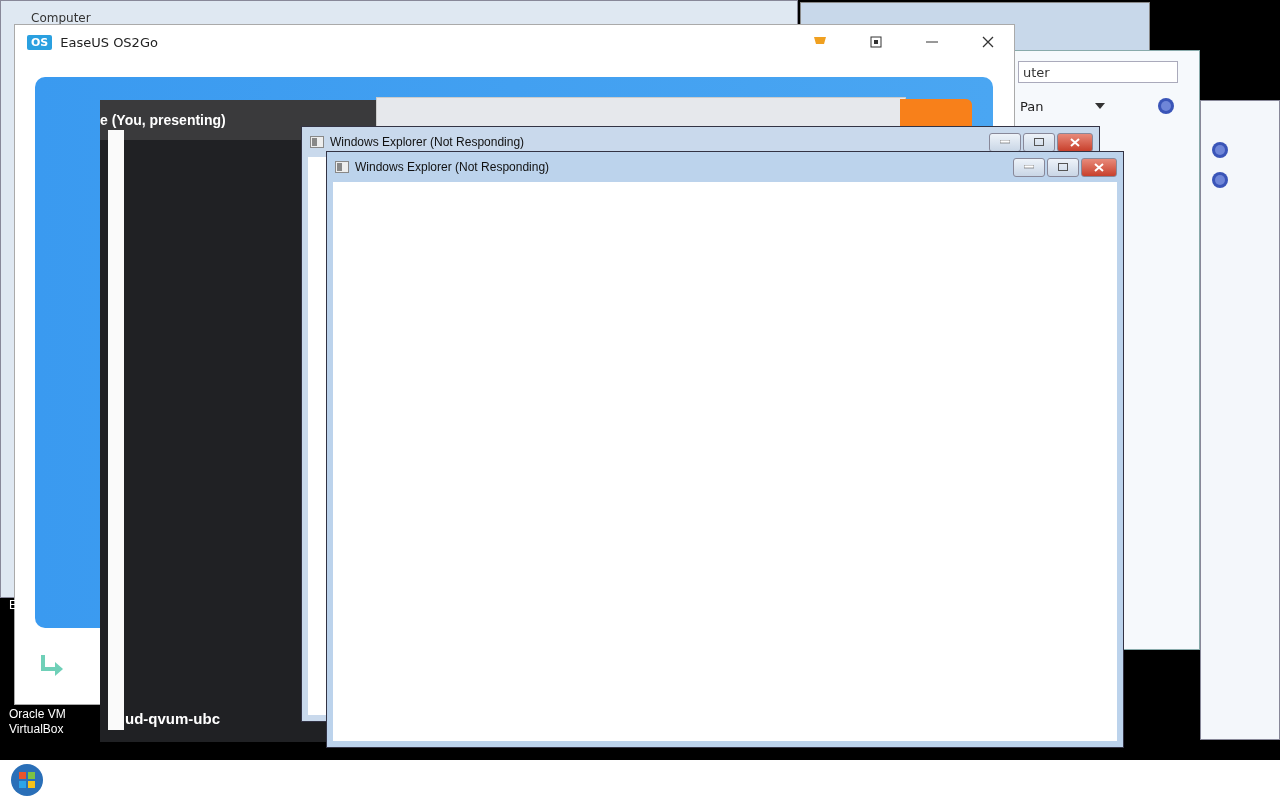 This screenshot has width=1280, height=800. What do you see at coordinates (61, 18) in the screenshot?
I see `window-title: Computer` at bounding box center [61, 18].